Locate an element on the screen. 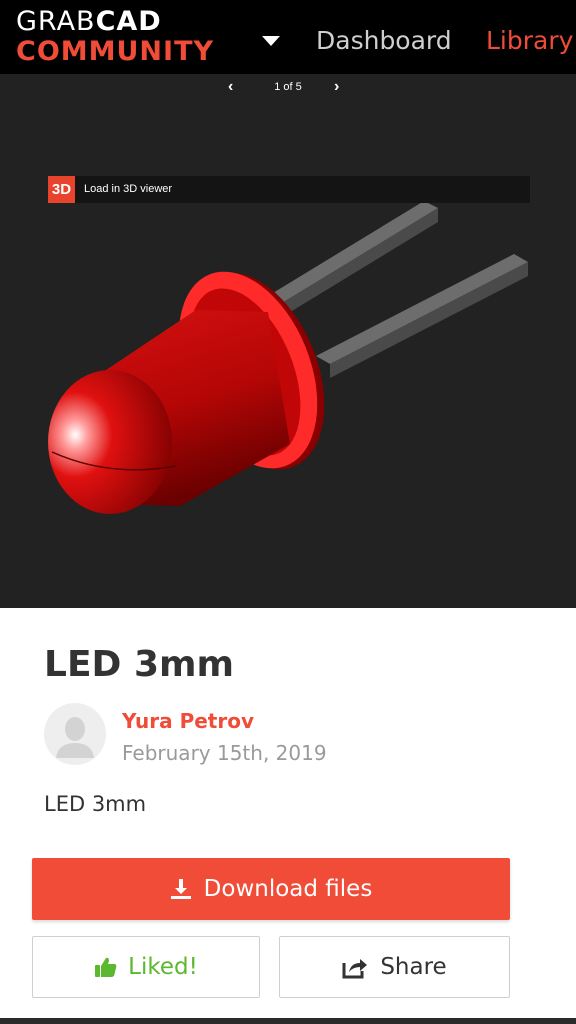 The height and width of the screenshot is (1024, 576). top-header: GRABCAD COMMUNITY Dashboard Library is located at coordinates (288, 37).